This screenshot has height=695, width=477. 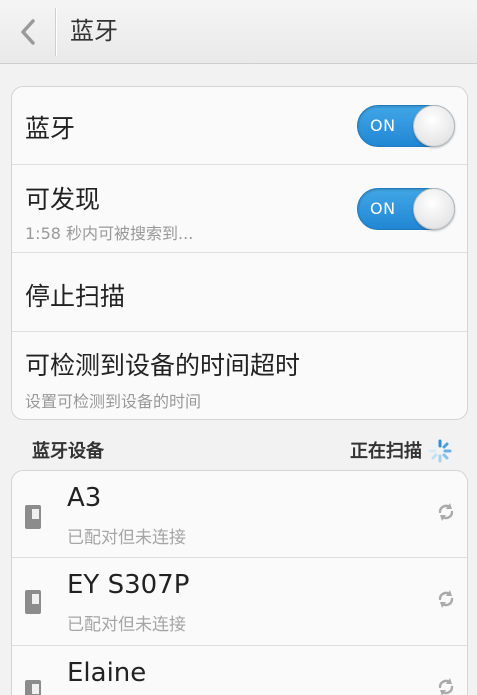 I want to click on visibility-timeout-sub: 设置可检测到设备的时间, so click(x=113, y=401).